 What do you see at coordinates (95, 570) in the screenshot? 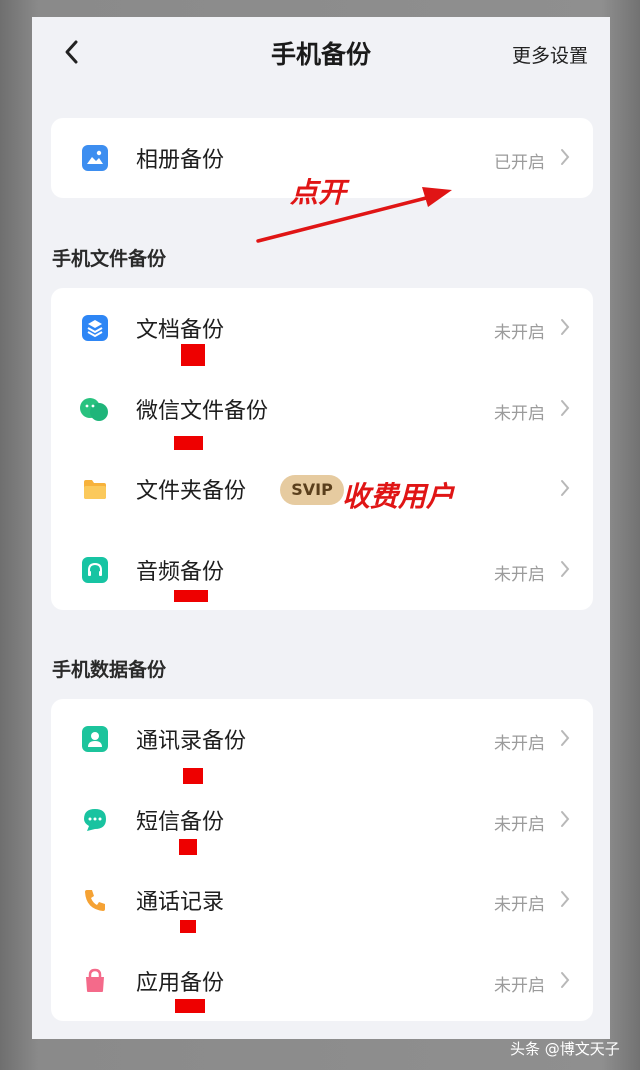
I see `headphones-icon` at bounding box center [95, 570].